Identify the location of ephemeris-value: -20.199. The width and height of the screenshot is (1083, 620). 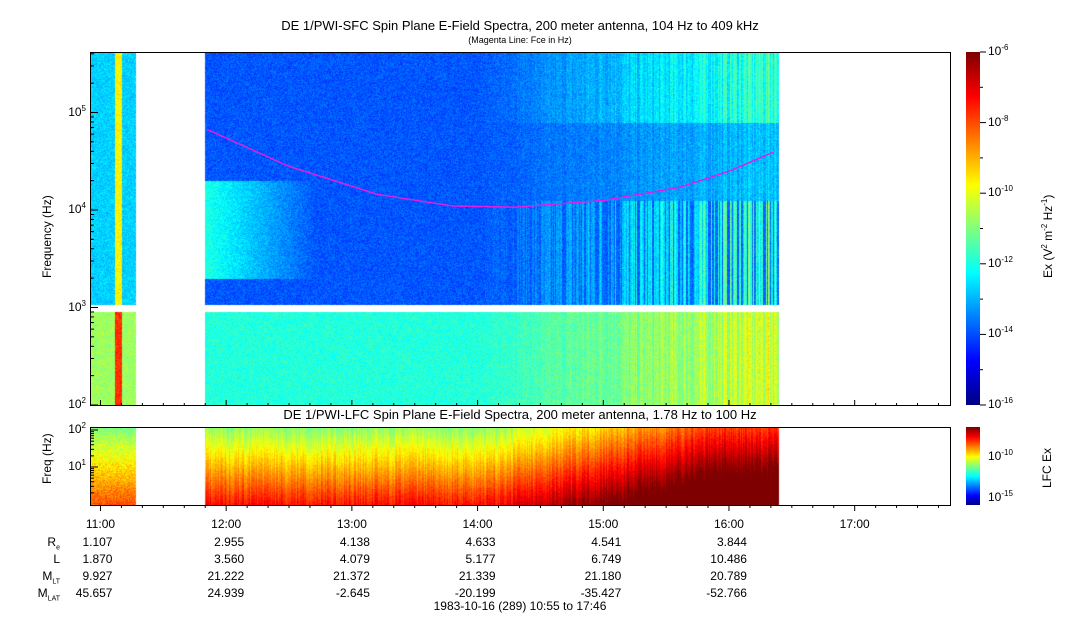
(475, 593).